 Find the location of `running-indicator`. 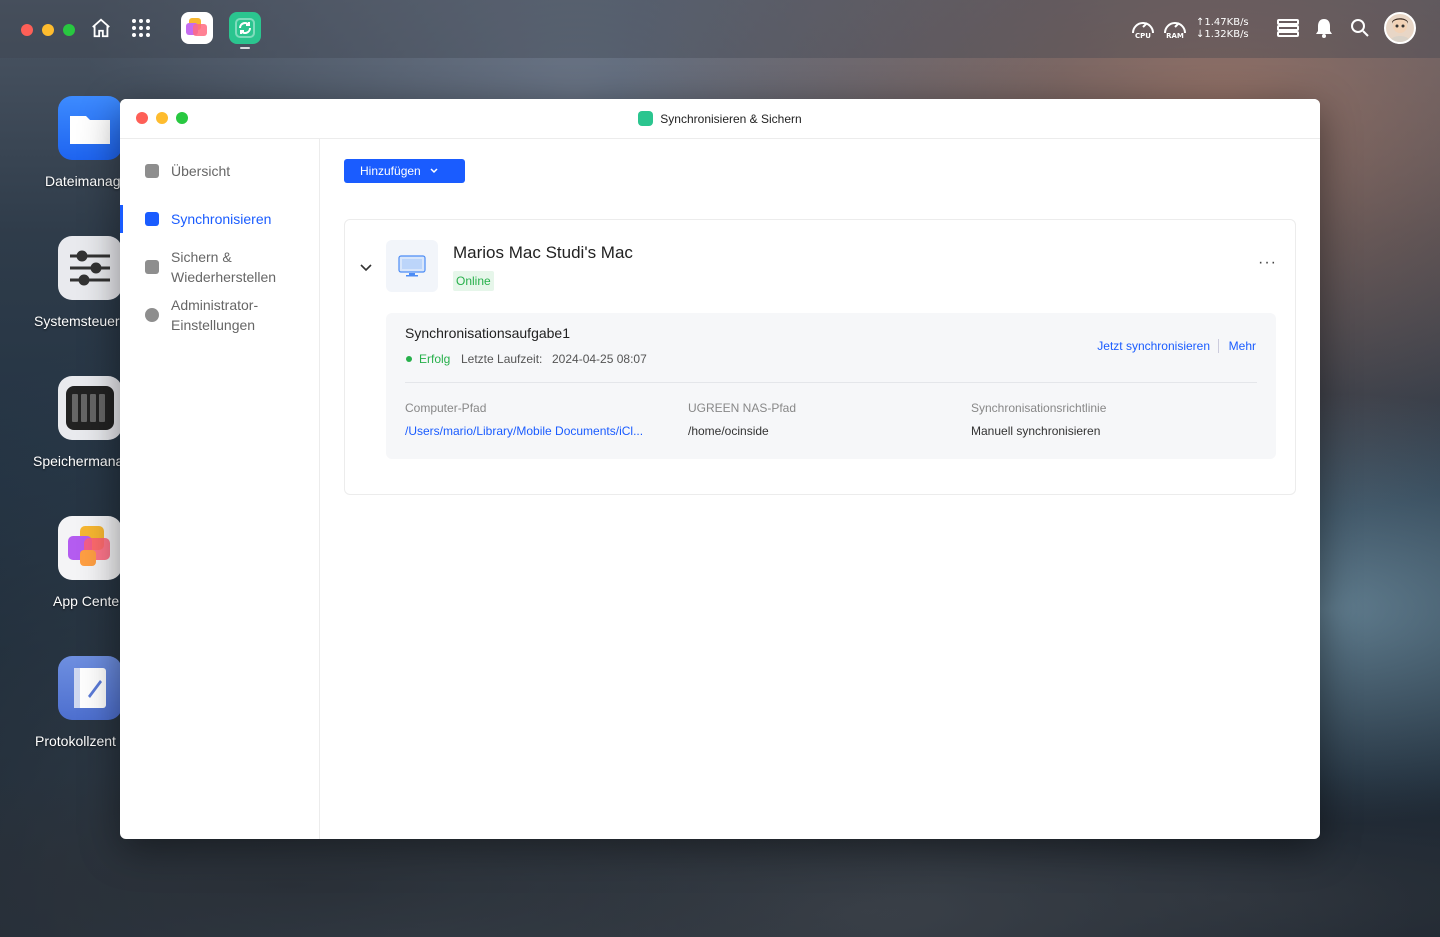

running-indicator is located at coordinates (245, 48).